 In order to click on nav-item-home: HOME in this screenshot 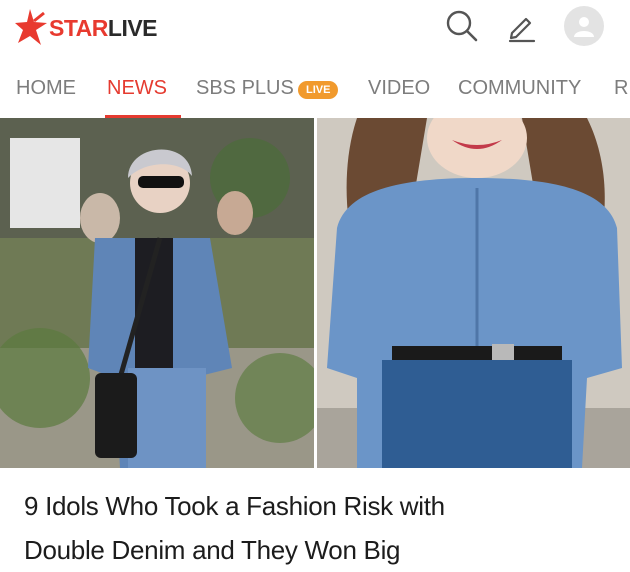, I will do `click(46, 88)`.